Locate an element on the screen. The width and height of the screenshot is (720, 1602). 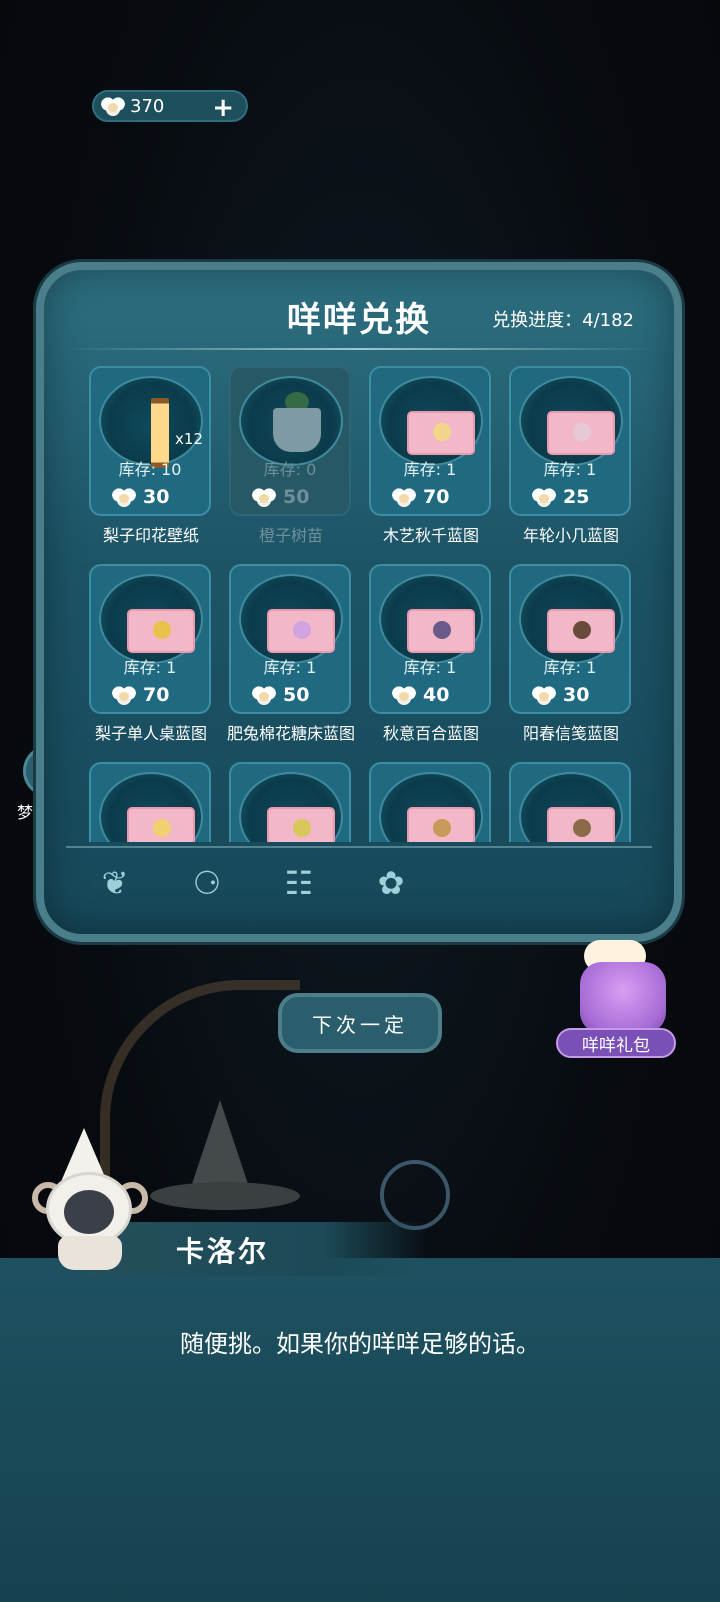
item-price-value: 25 is located at coordinates (576, 497).